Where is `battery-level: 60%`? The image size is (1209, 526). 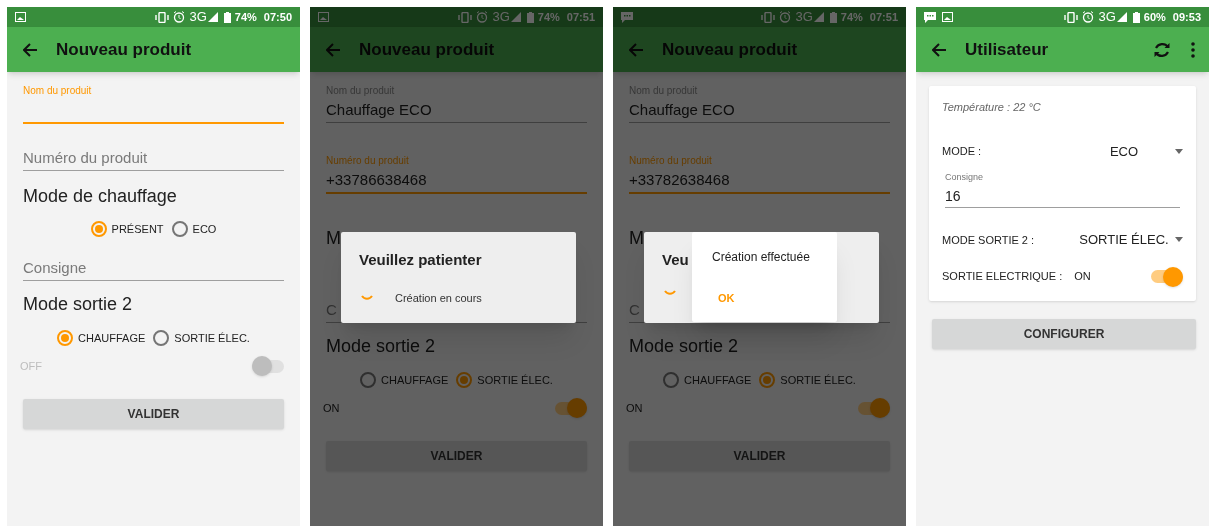
battery-level: 60% is located at coordinates (1154, 17).